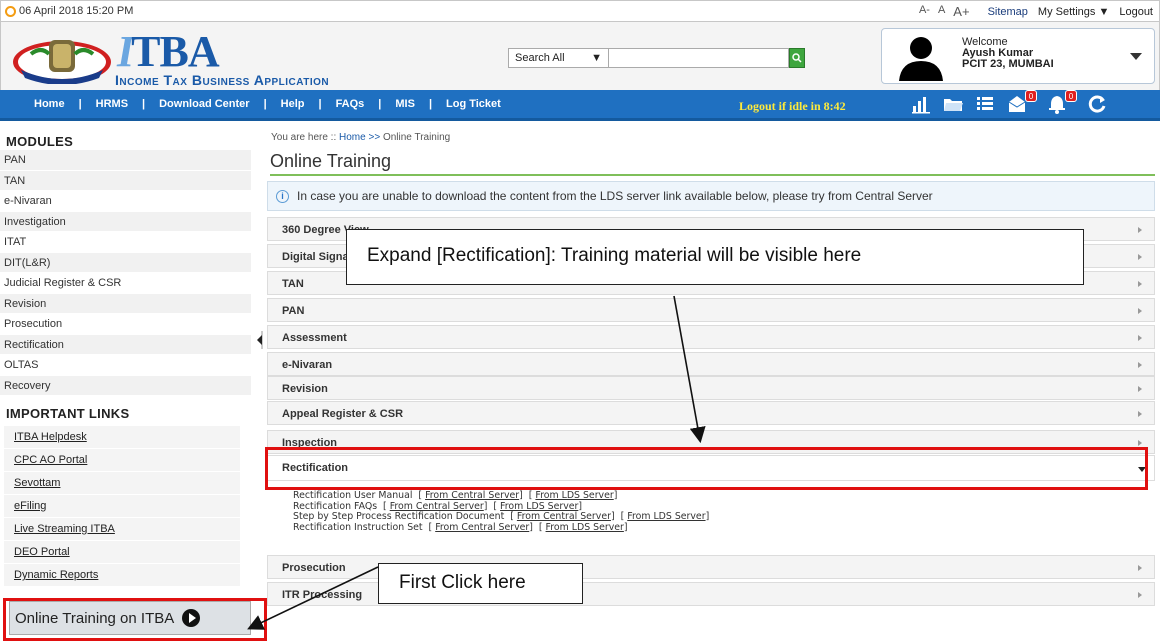 The width and height of the screenshot is (1160, 642). I want to click on font-normal-button: A, so click(941, 11).